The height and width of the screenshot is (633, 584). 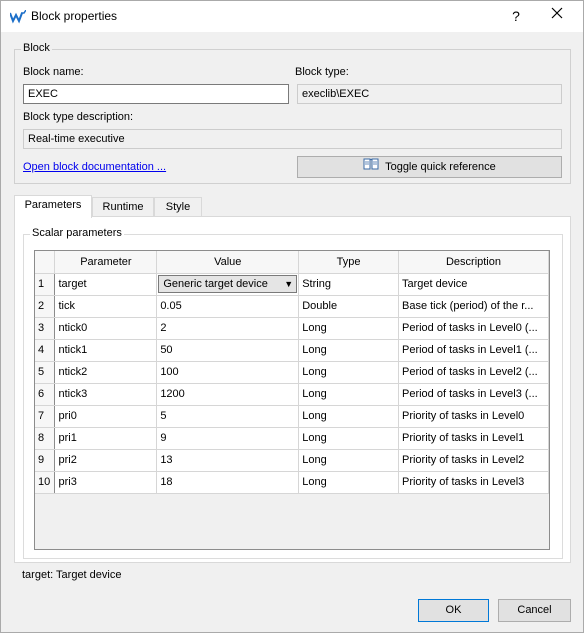 I want to click on title-bar: Block properties ?, so click(x=292, y=16).